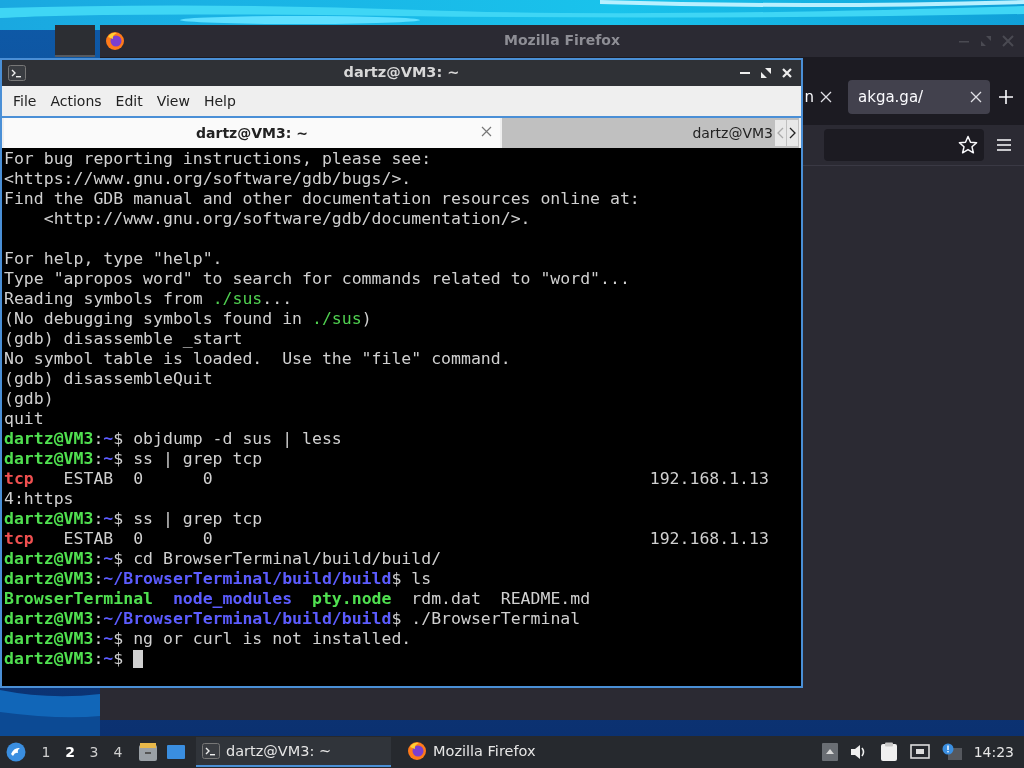  What do you see at coordinates (118, 752) in the screenshot?
I see `workspace-button: 4` at bounding box center [118, 752].